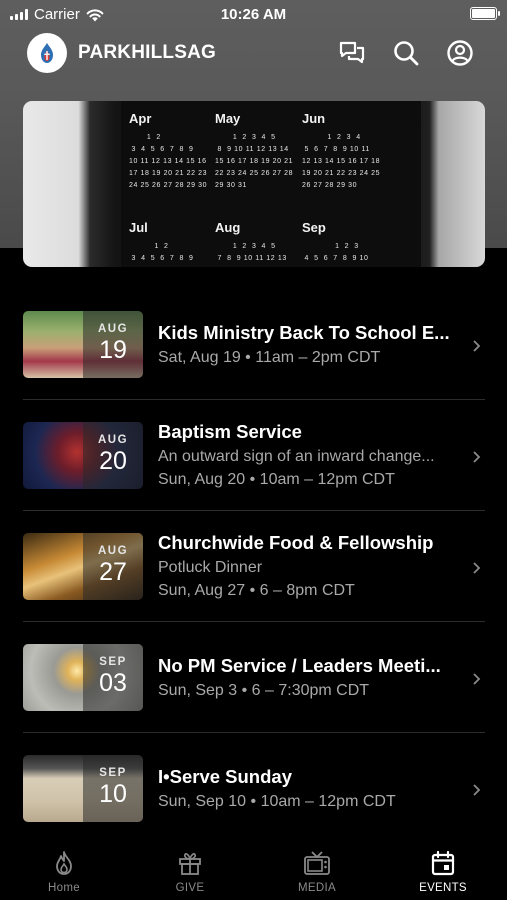 This screenshot has width=507, height=900. I want to click on event-thumbnail: SEP 10, so click(83, 788).